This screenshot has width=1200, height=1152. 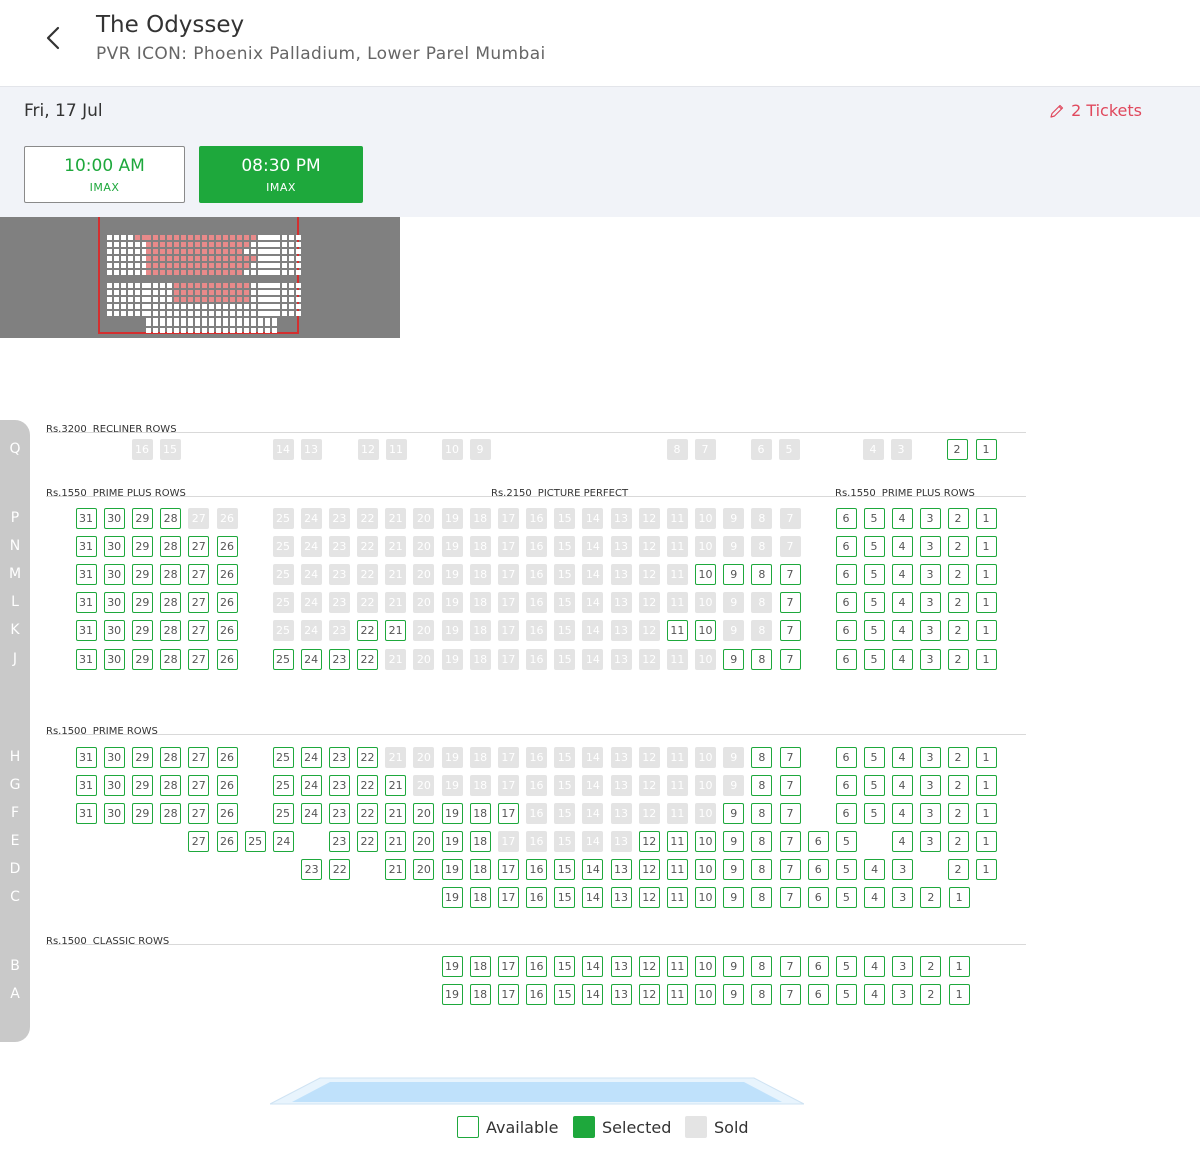 I want to click on back-button, so click(x=56, y=38).